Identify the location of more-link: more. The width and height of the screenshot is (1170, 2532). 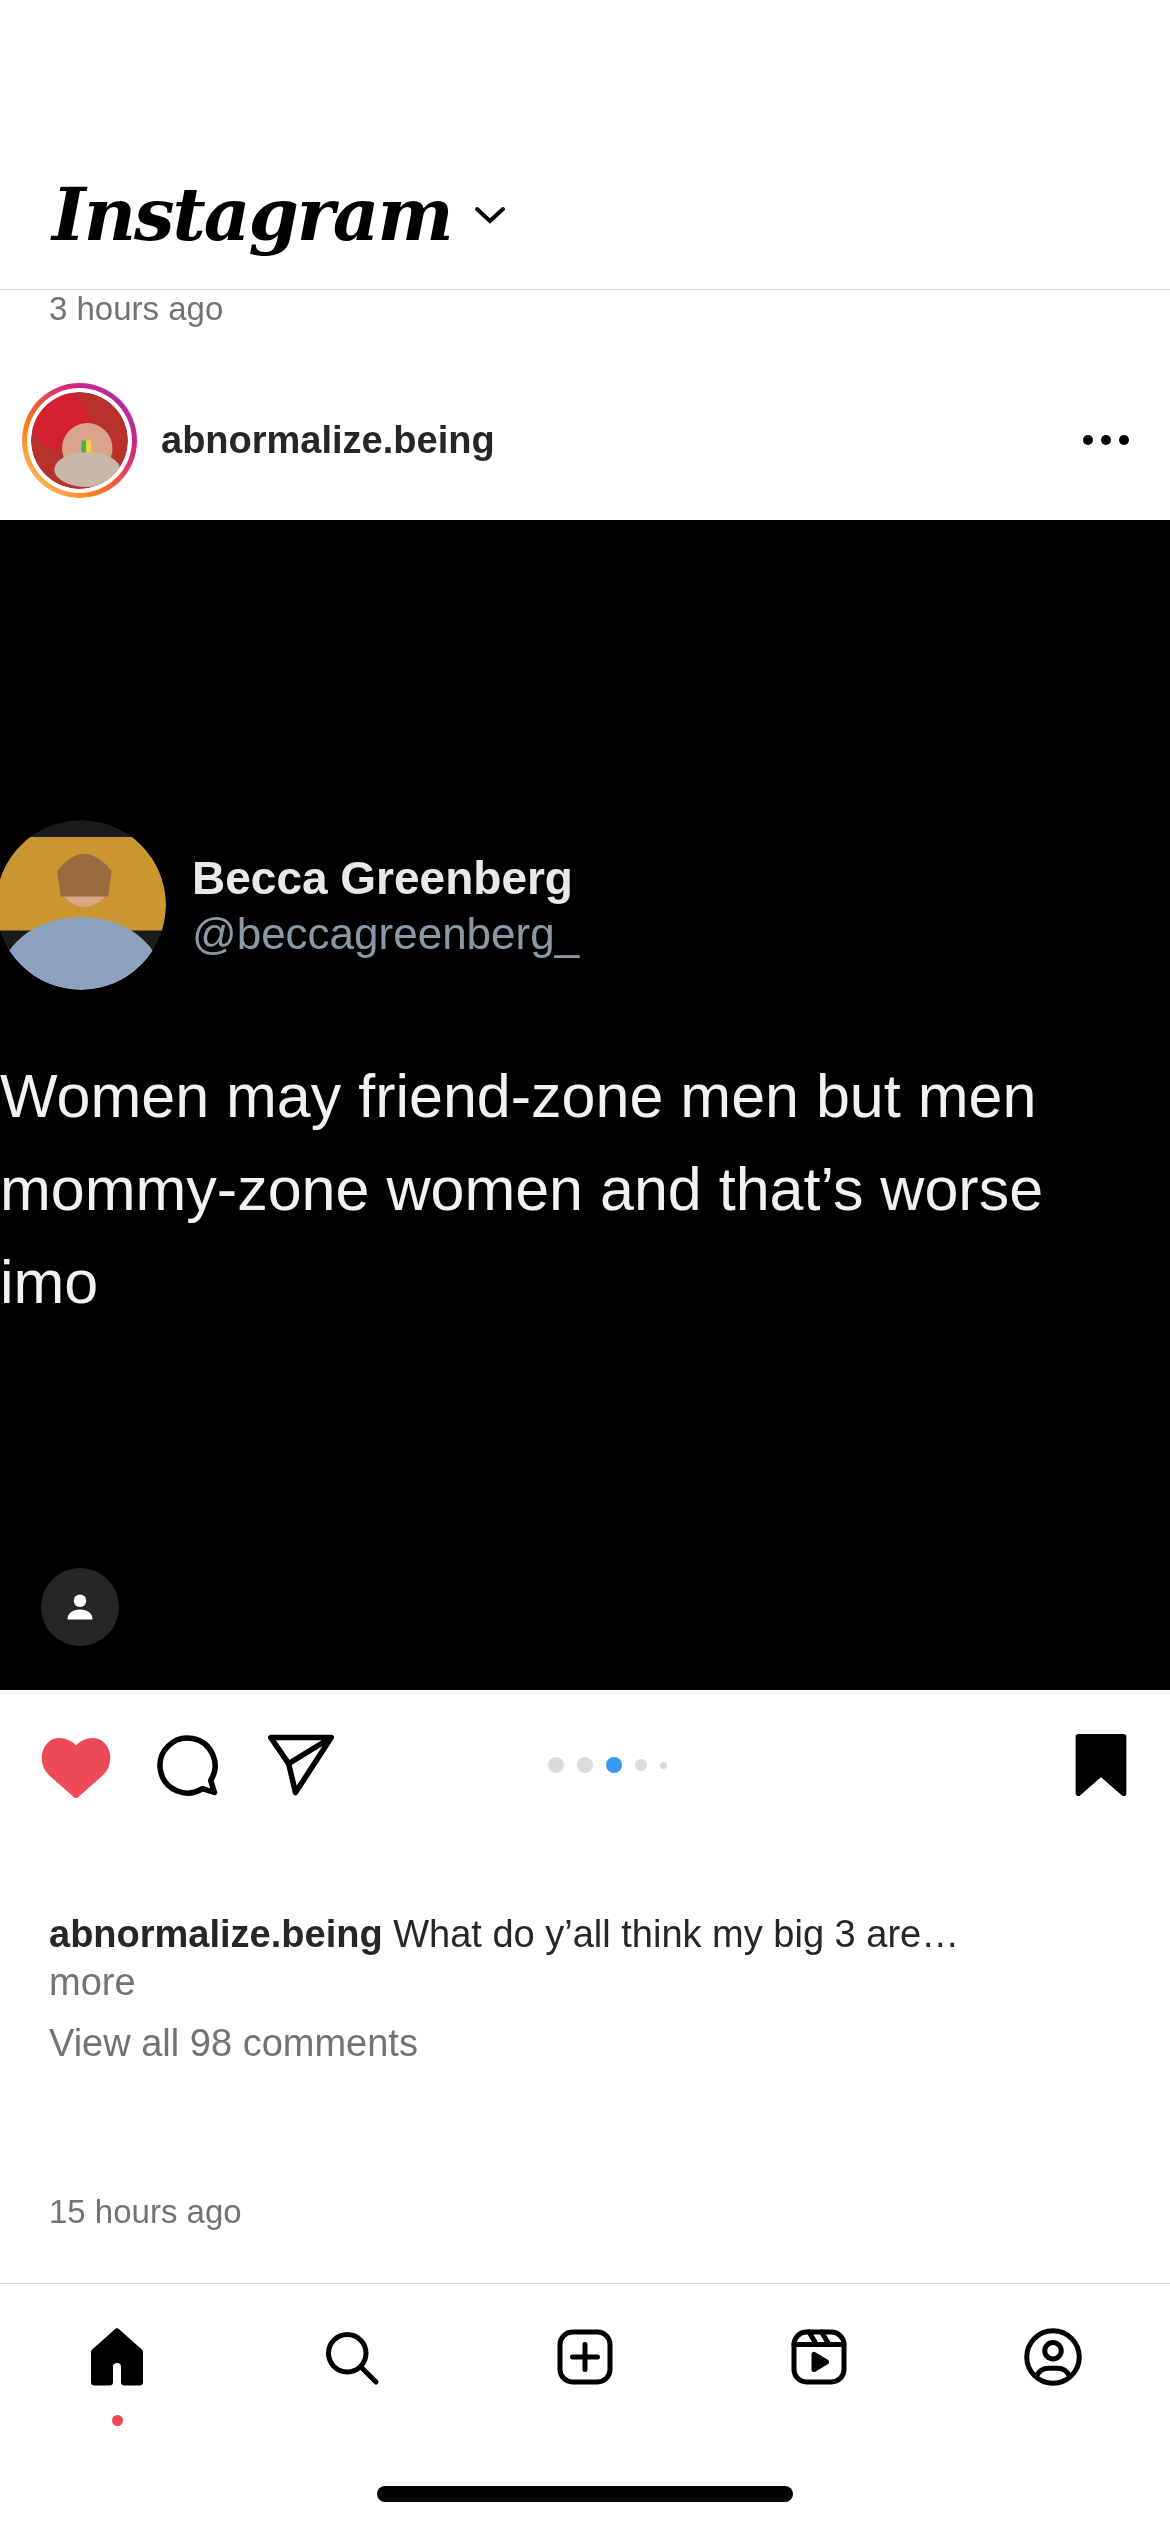
(92, 1982).